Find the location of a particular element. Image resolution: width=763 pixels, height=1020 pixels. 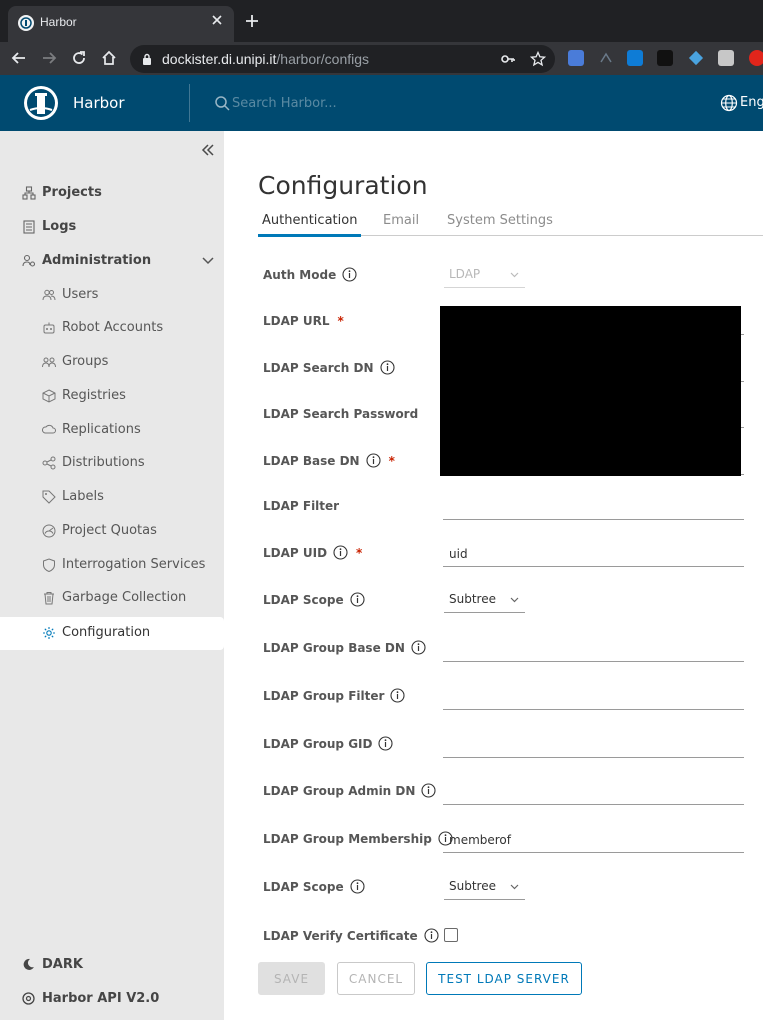

auth-mode-select: LDAP is located at coordinates (484, 276).